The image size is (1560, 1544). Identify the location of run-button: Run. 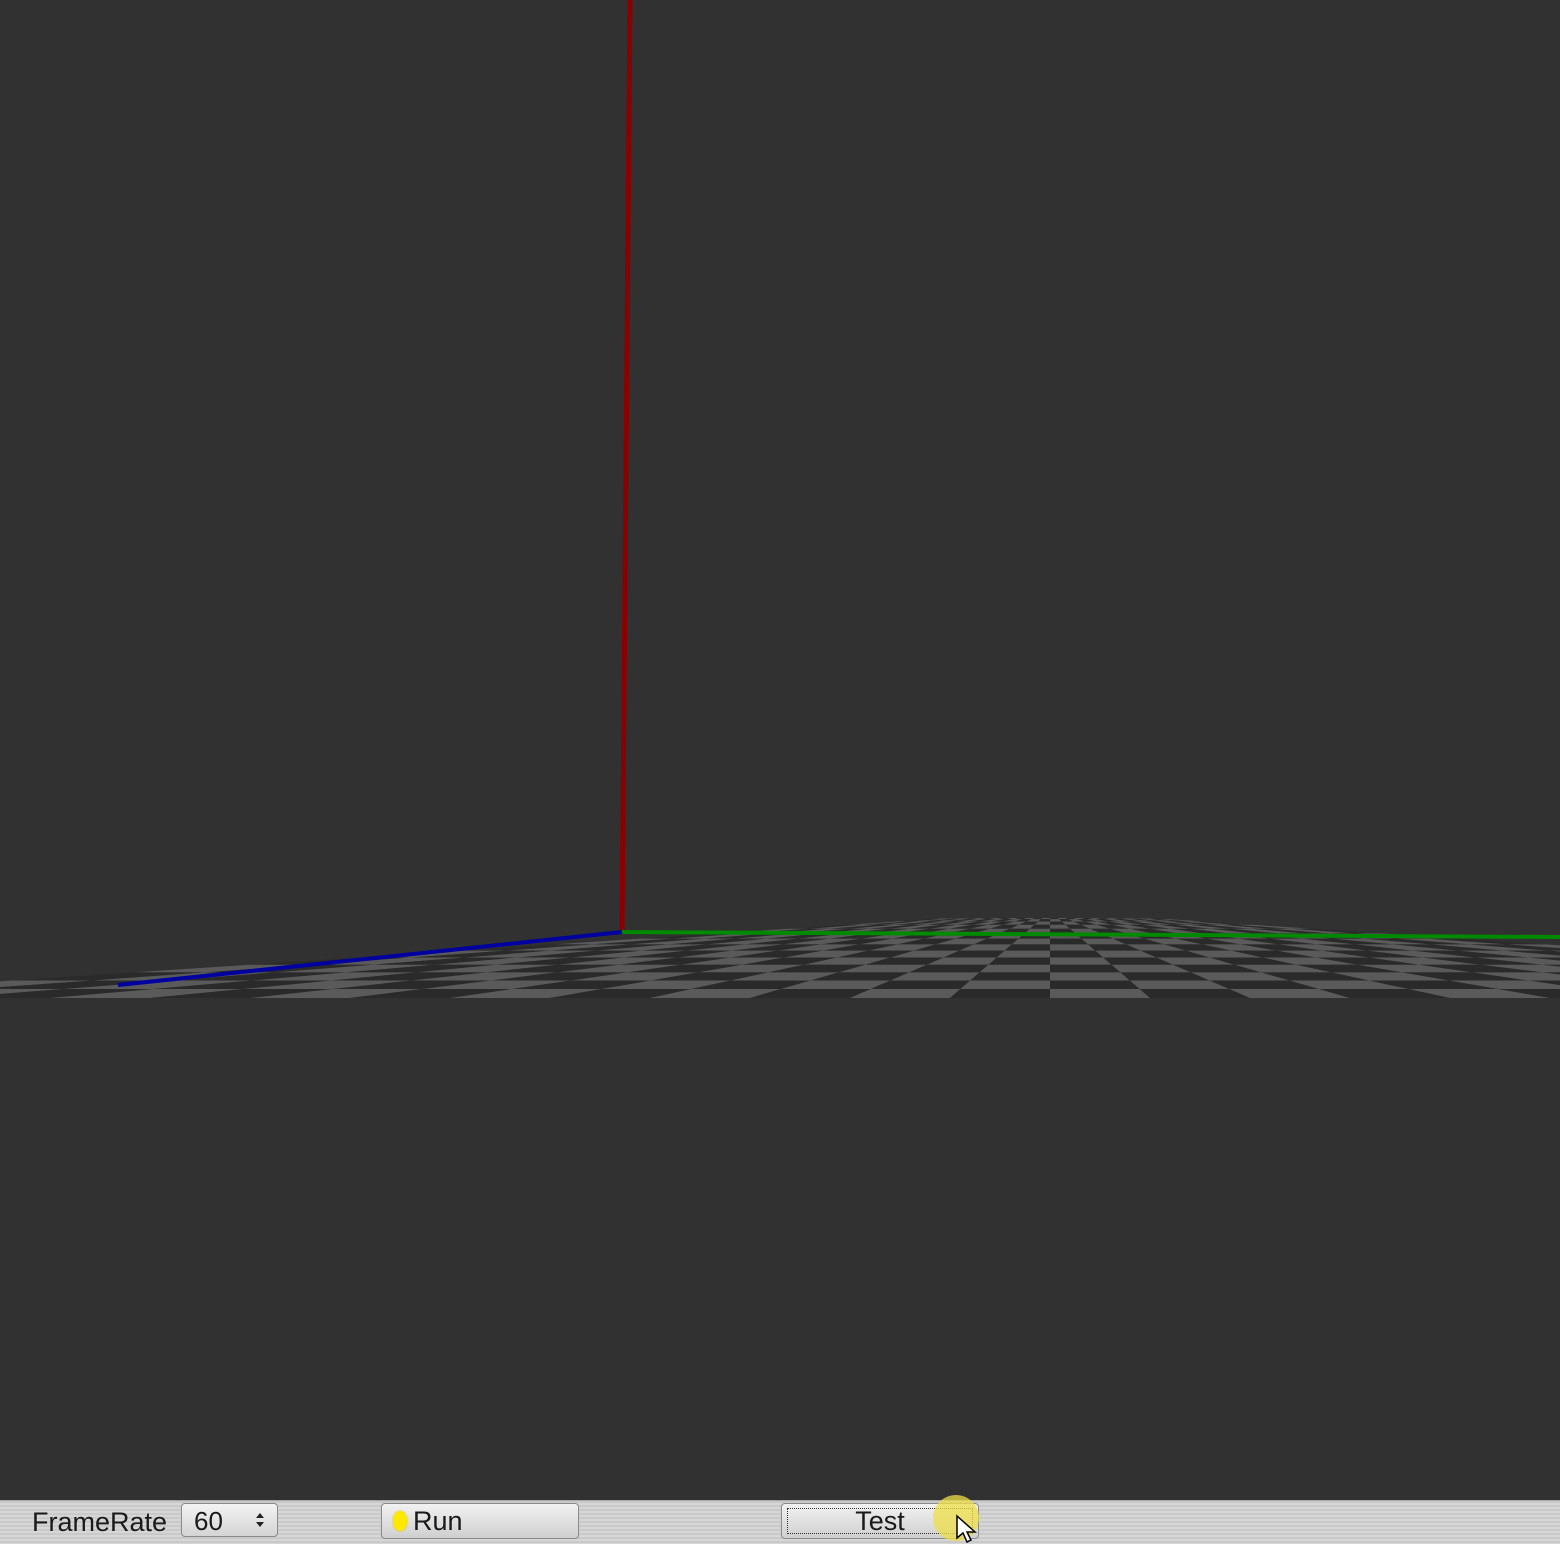
(480, 1521).